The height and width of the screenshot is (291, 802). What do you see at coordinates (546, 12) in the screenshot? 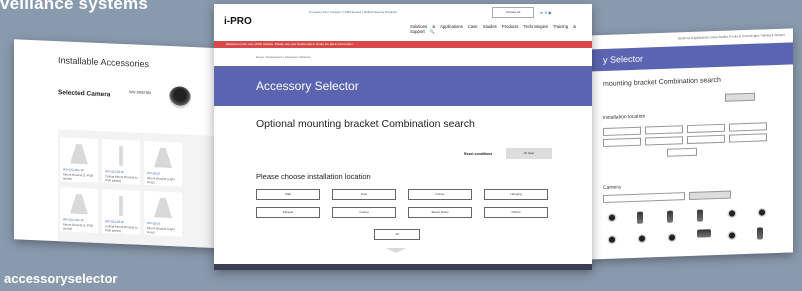
I see `social-icons: in ✕ ▶` at bounding box center [546, 12].